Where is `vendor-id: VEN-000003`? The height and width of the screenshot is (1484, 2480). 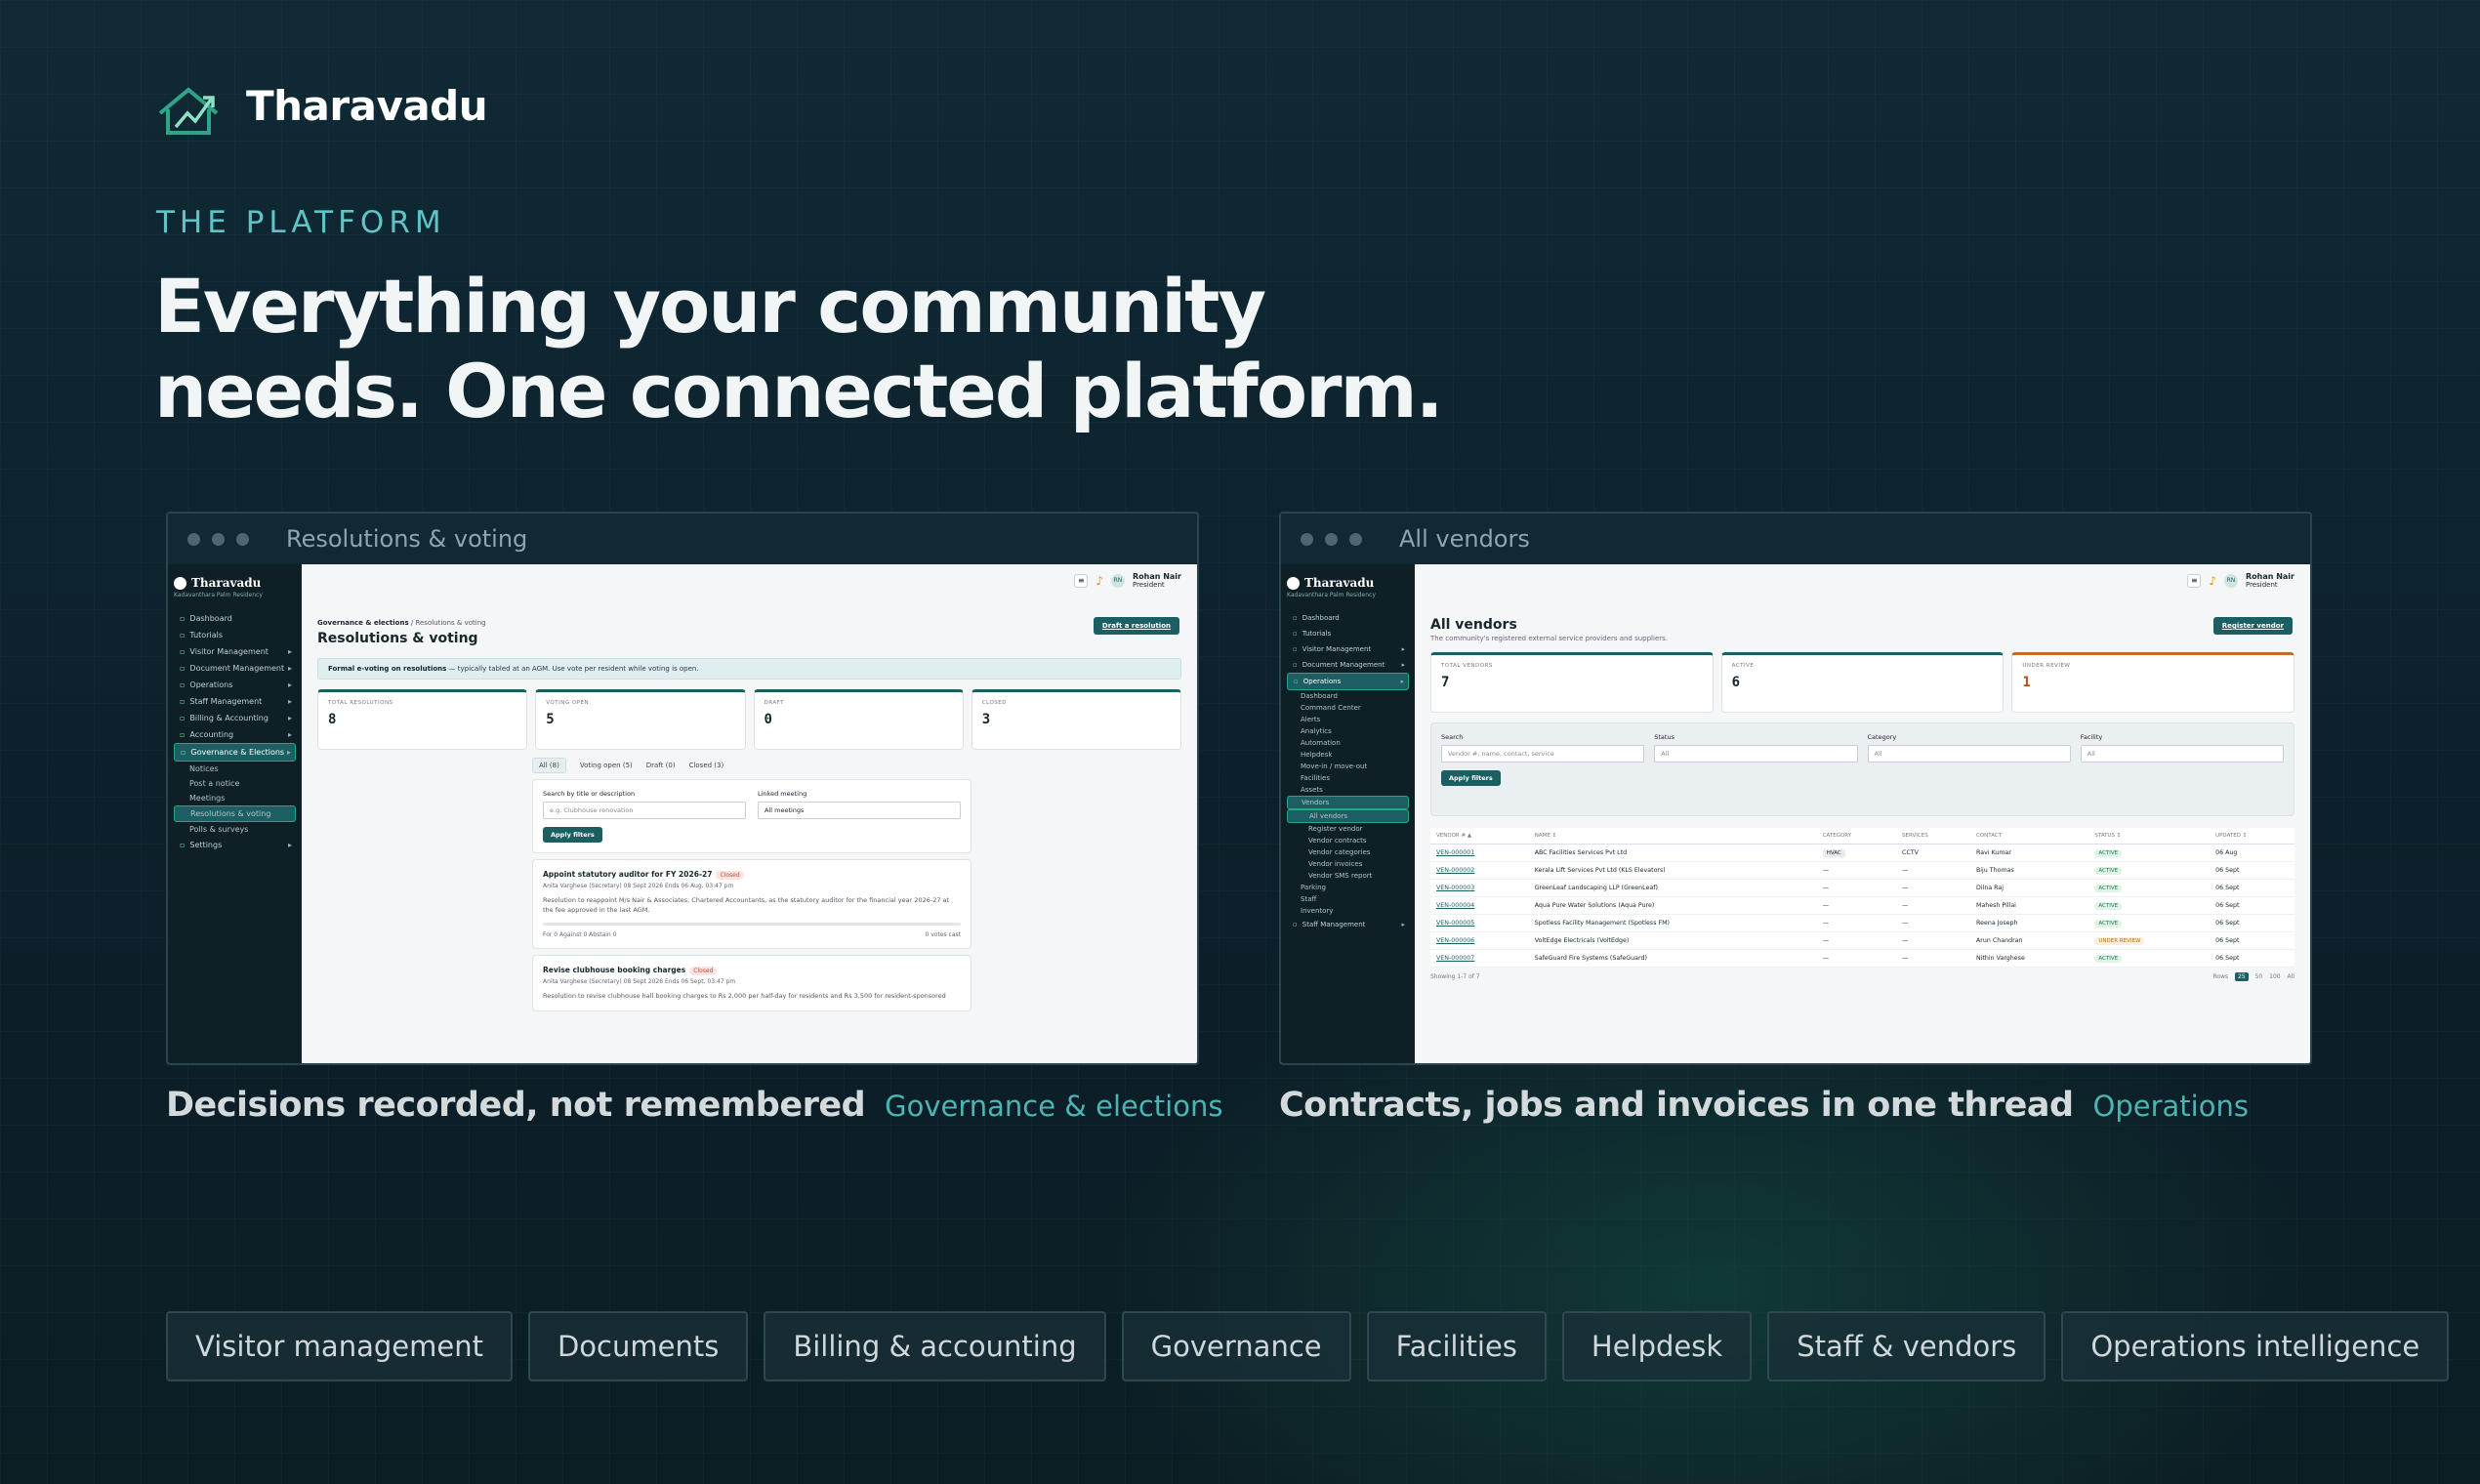
vendor-id: VEN-000003 is located at coordinates (1480, 888).